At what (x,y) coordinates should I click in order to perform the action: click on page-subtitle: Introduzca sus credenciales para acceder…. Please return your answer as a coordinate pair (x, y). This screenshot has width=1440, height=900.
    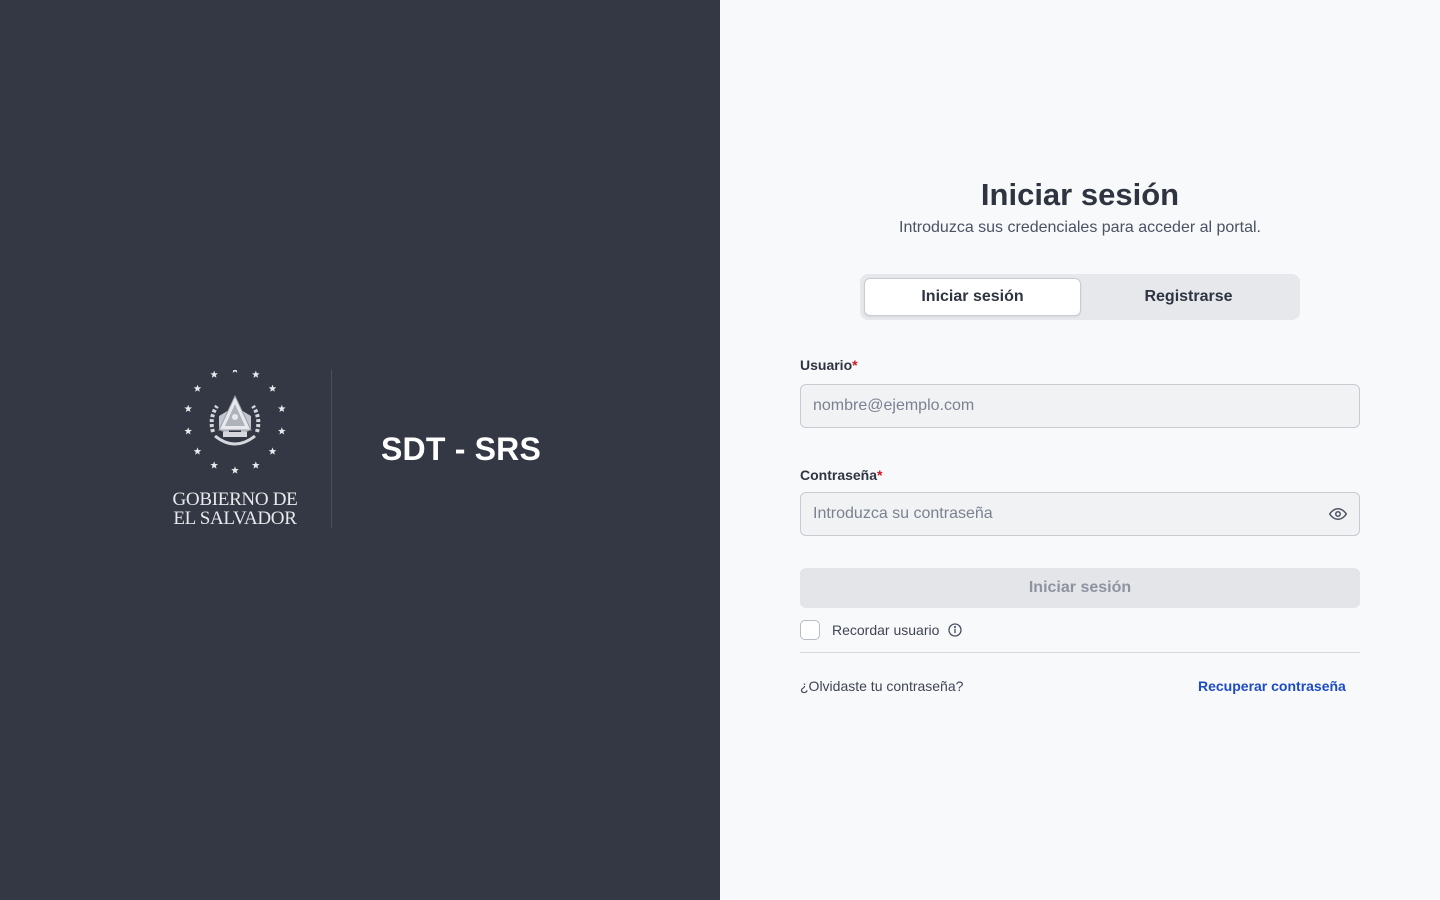
    Looking at the image, I should click on (1080, 227).